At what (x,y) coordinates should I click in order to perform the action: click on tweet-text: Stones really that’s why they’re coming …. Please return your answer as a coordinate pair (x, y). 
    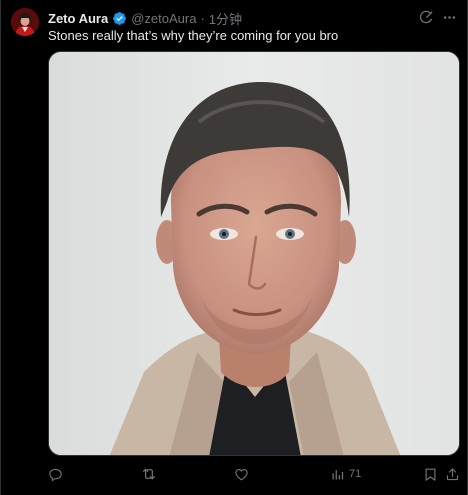
    Looking at the image, I should click on (193, 35).